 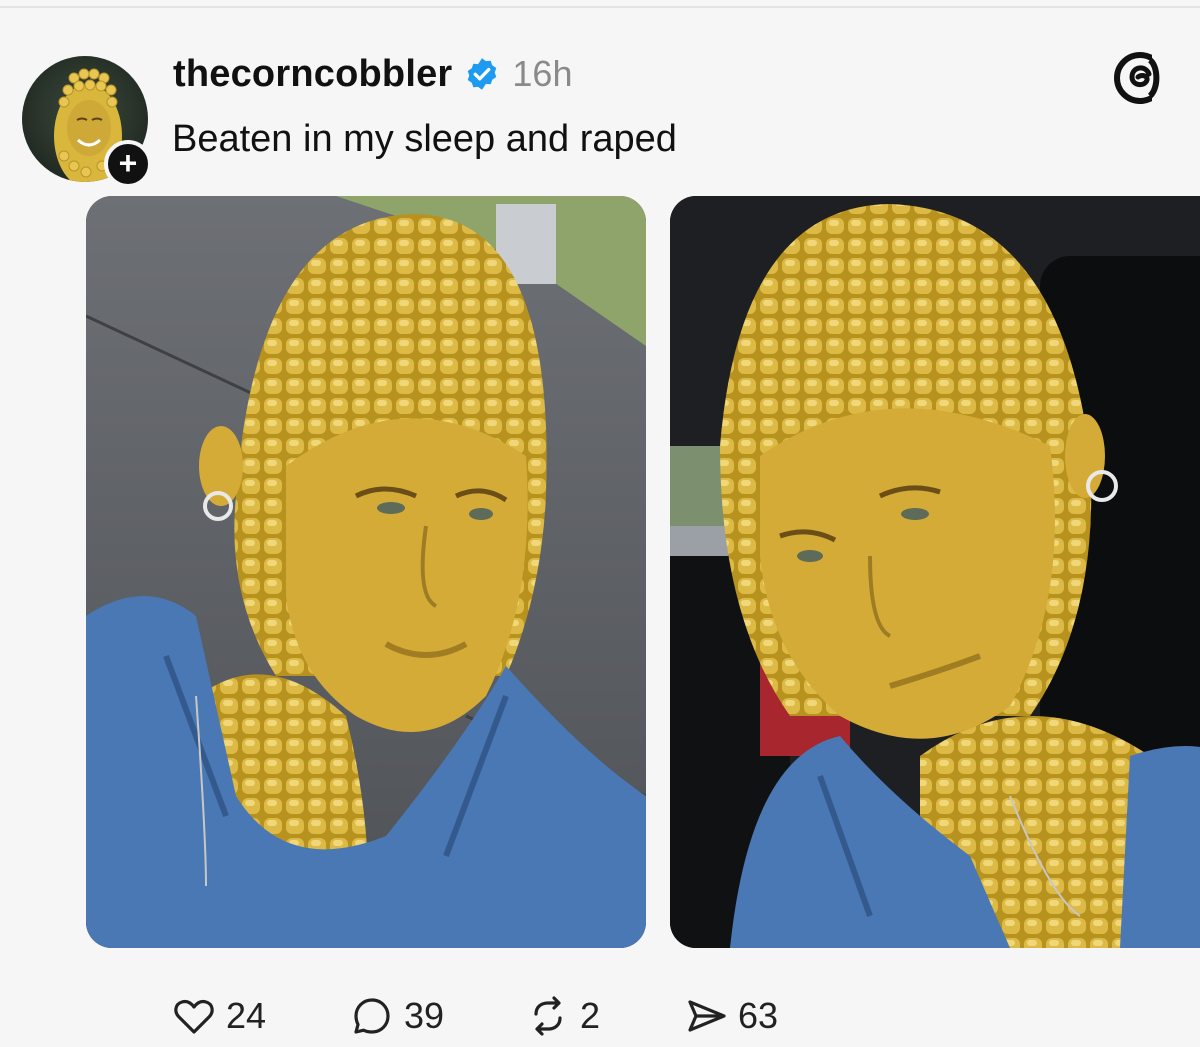 I want to click on follow-button: +, so click(x=128, y=164).